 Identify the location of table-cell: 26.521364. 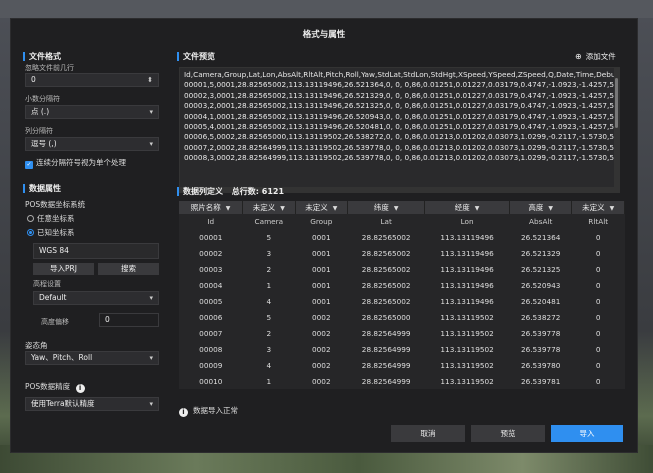
(540, 238).